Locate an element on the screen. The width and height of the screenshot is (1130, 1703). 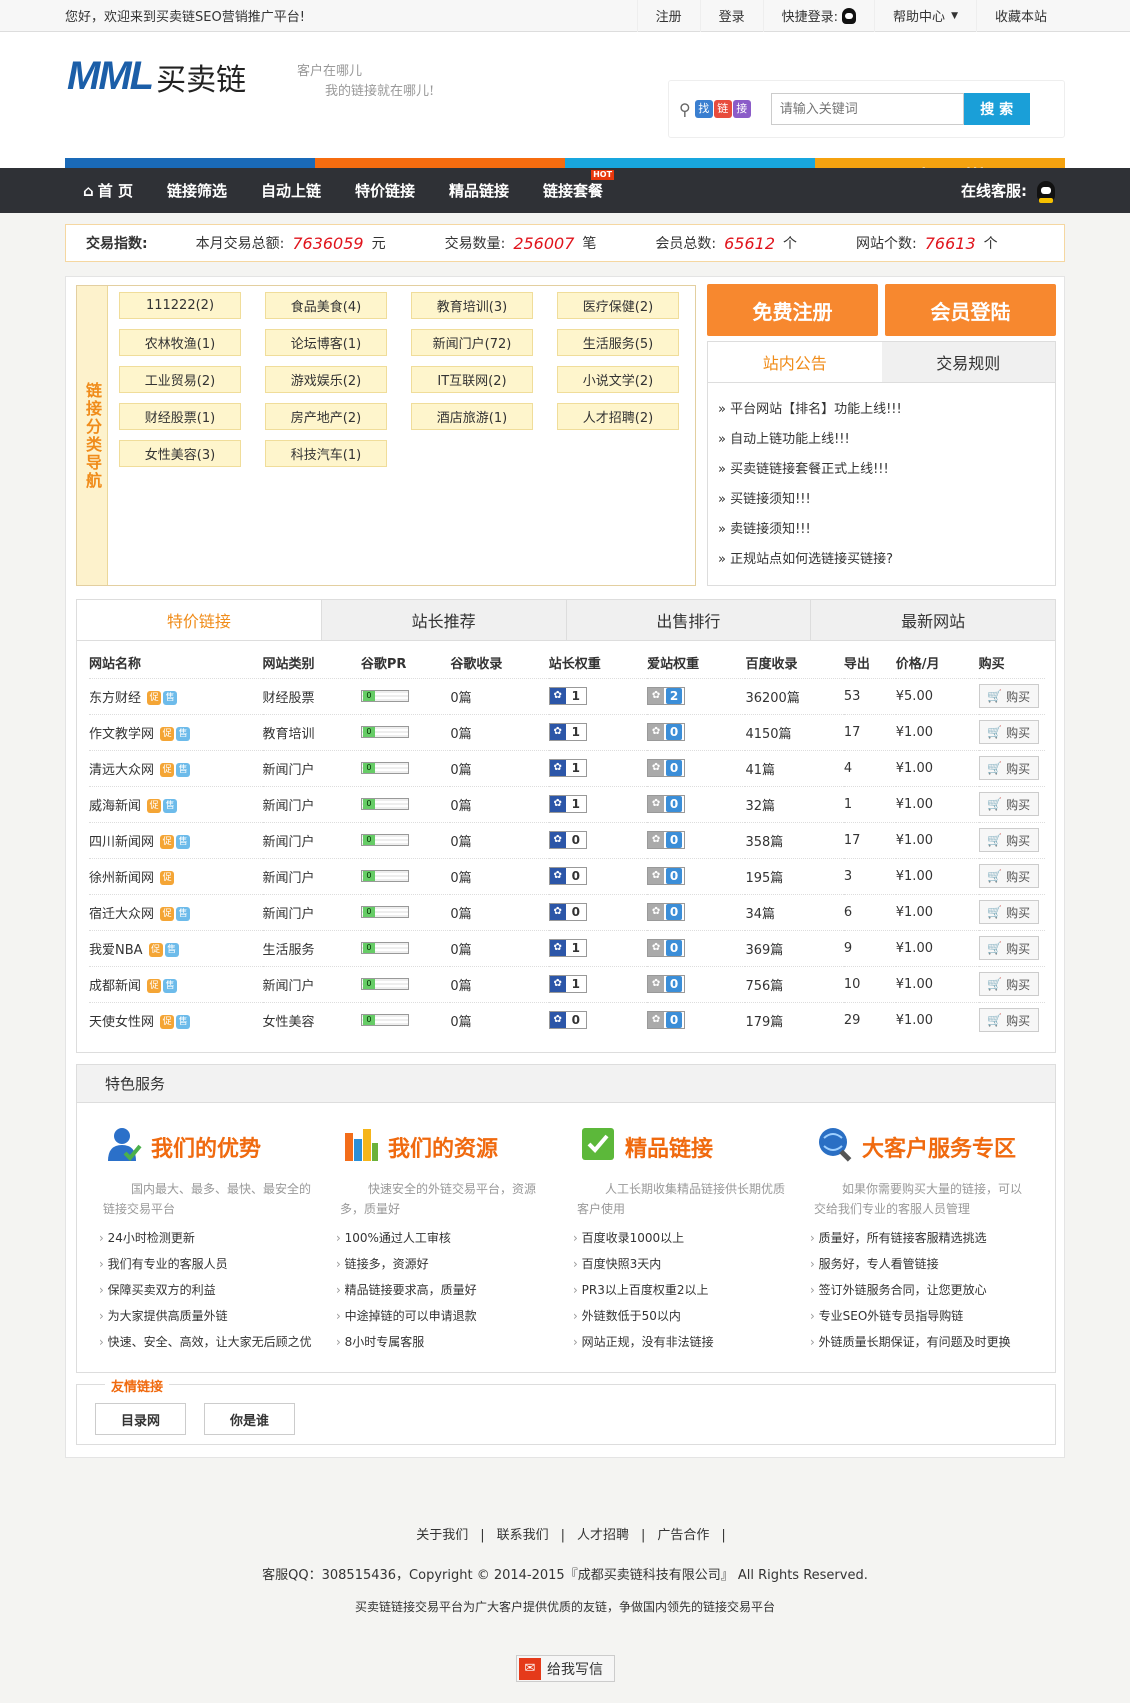
footer-link: 广告合作 is located at coordinates (683, 1535).